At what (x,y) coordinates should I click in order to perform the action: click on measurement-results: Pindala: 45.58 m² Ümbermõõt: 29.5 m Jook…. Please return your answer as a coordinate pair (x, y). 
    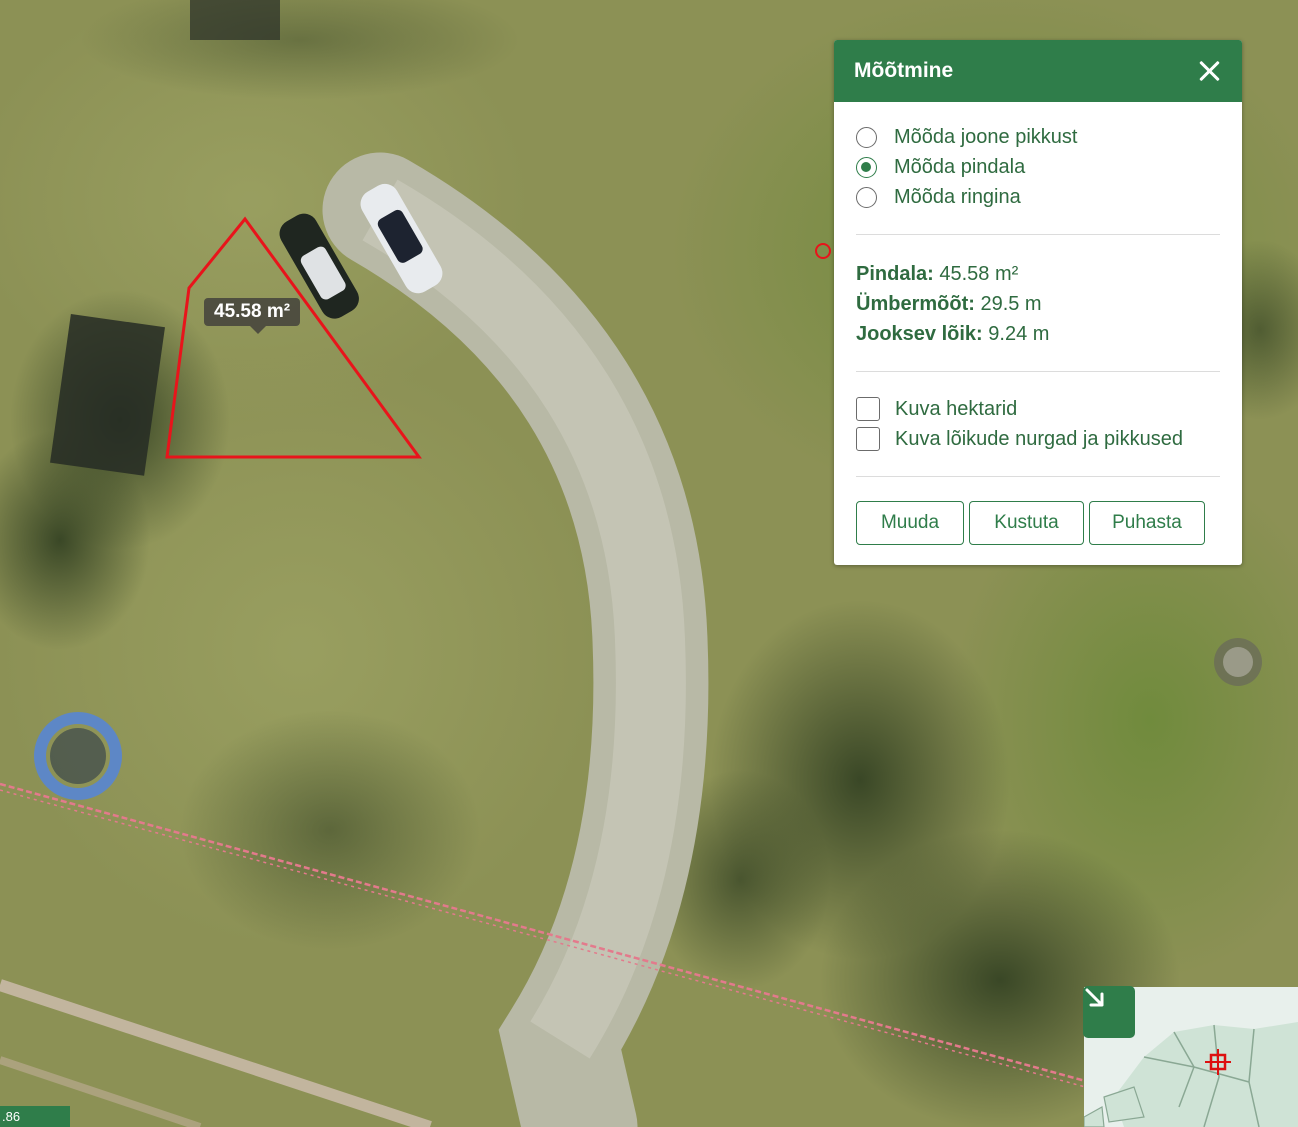
    Looking at the image, I should click on (1038, 303).